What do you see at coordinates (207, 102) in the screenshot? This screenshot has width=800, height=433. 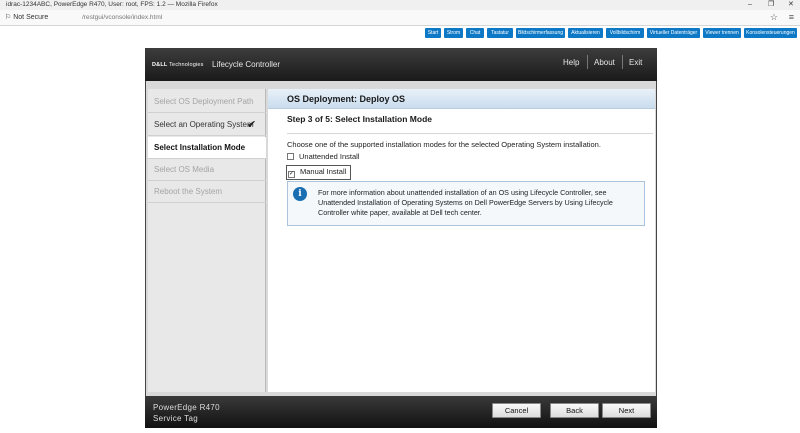 I see `nav-step-deployment-path: Select OS Deployment Path` at bounding box center [207, 102].